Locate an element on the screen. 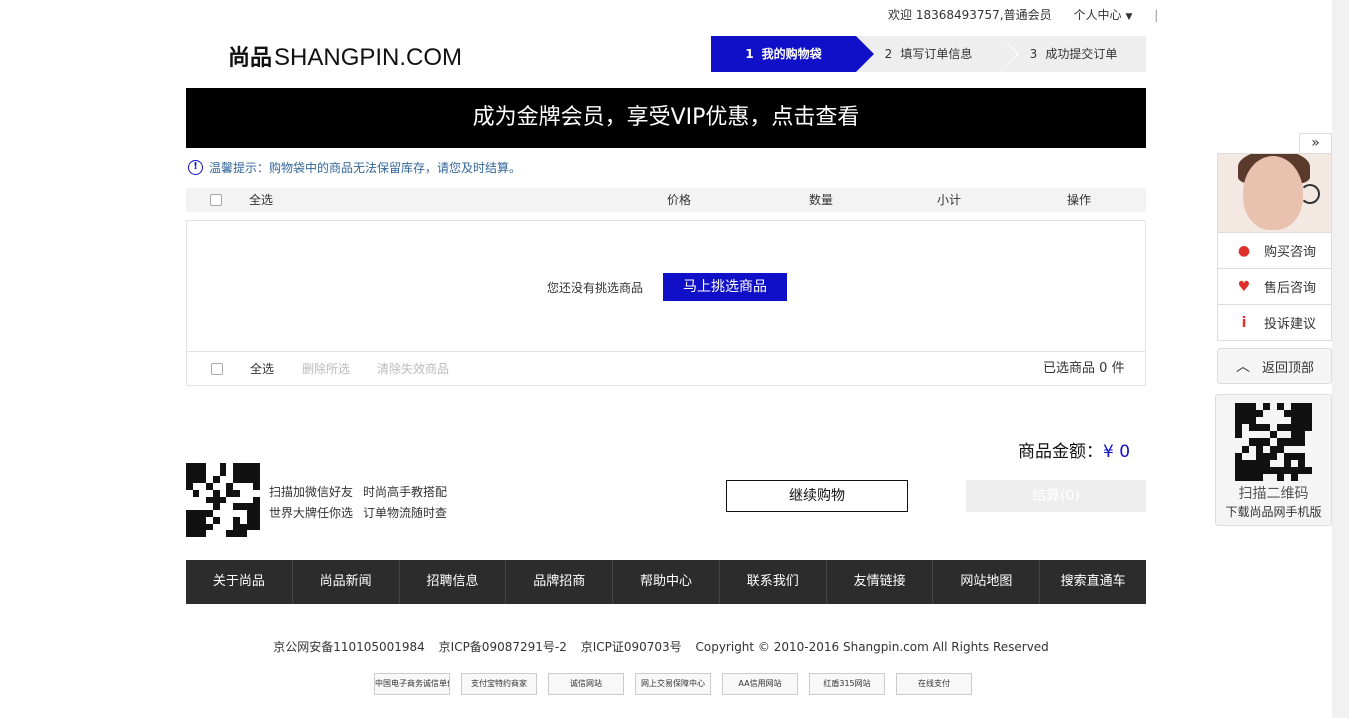 This screenshot has width=1349, height=718. user-icon: ● is located at coordinates (1244, 250).